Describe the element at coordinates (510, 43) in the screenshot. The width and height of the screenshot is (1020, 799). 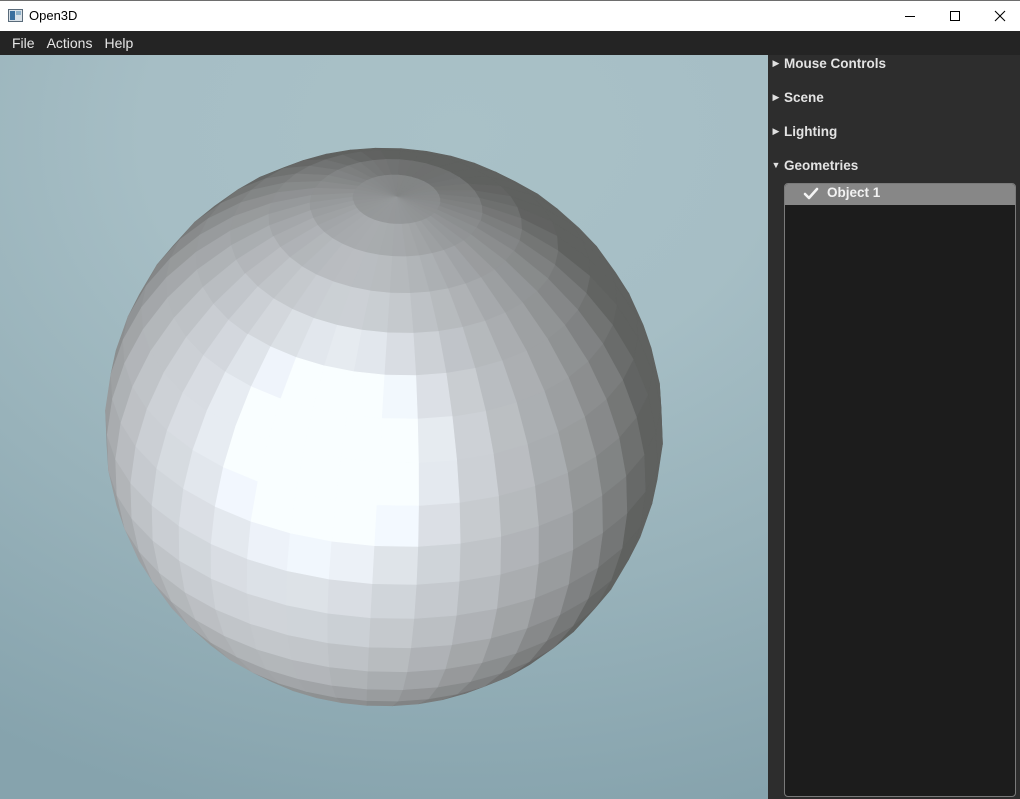
I see `menu-bar: File Actions Help` at that location.